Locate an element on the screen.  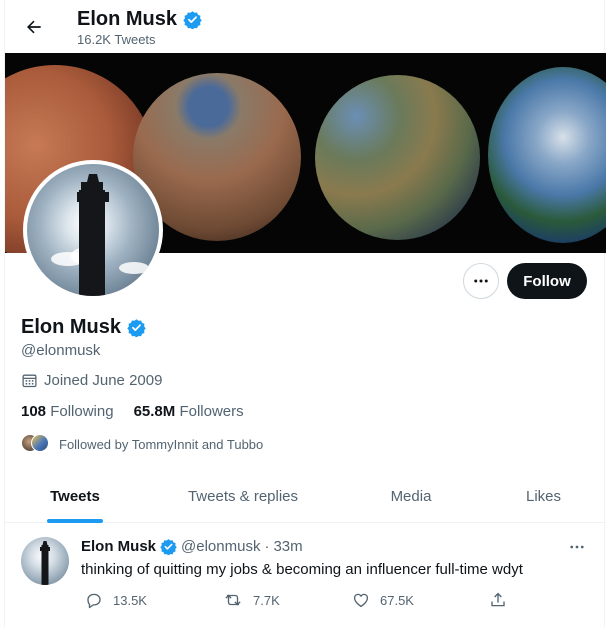
tweet-timestamp: 33m is located at coordinates (287, 546).